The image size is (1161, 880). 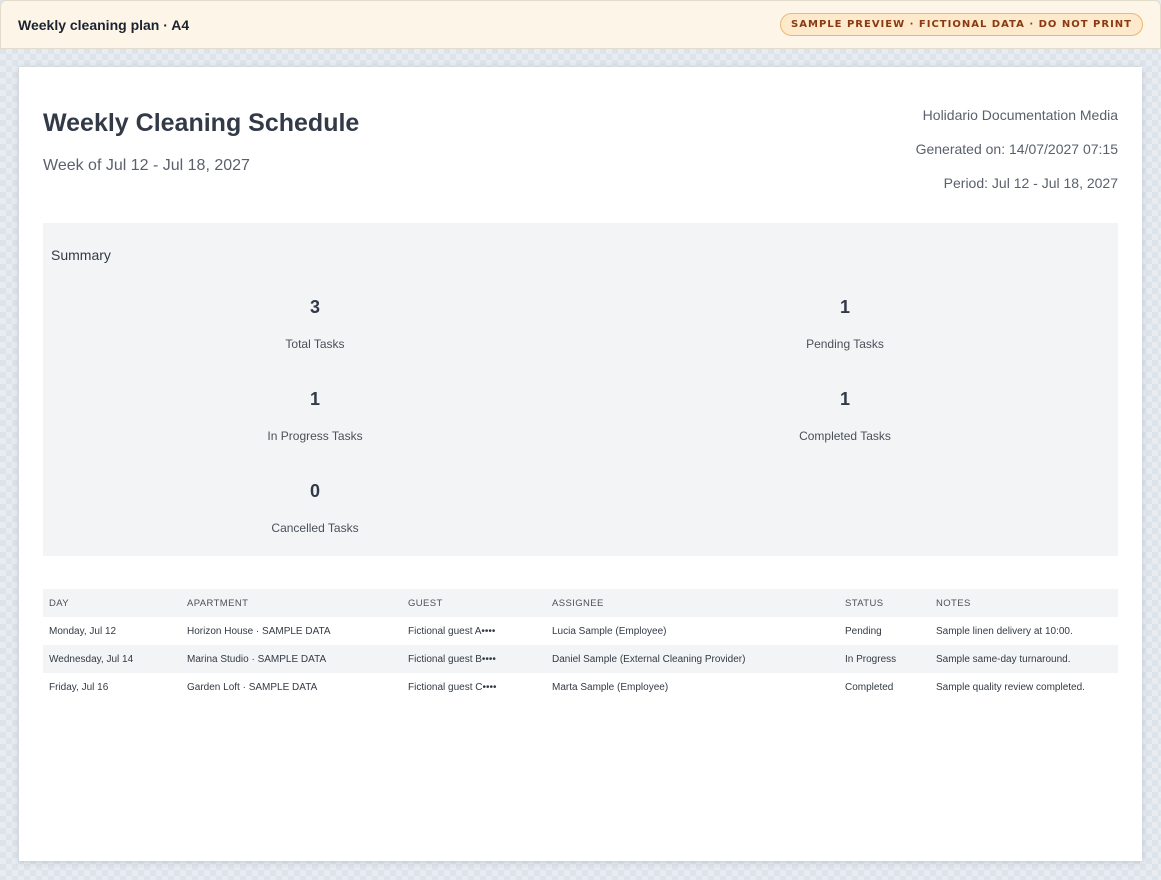 What do you see at coordinates (1003, 659) in the screenshot?
I see `cell-notes: Sample same-day turnaround.` at bounding box center [1003, 659].